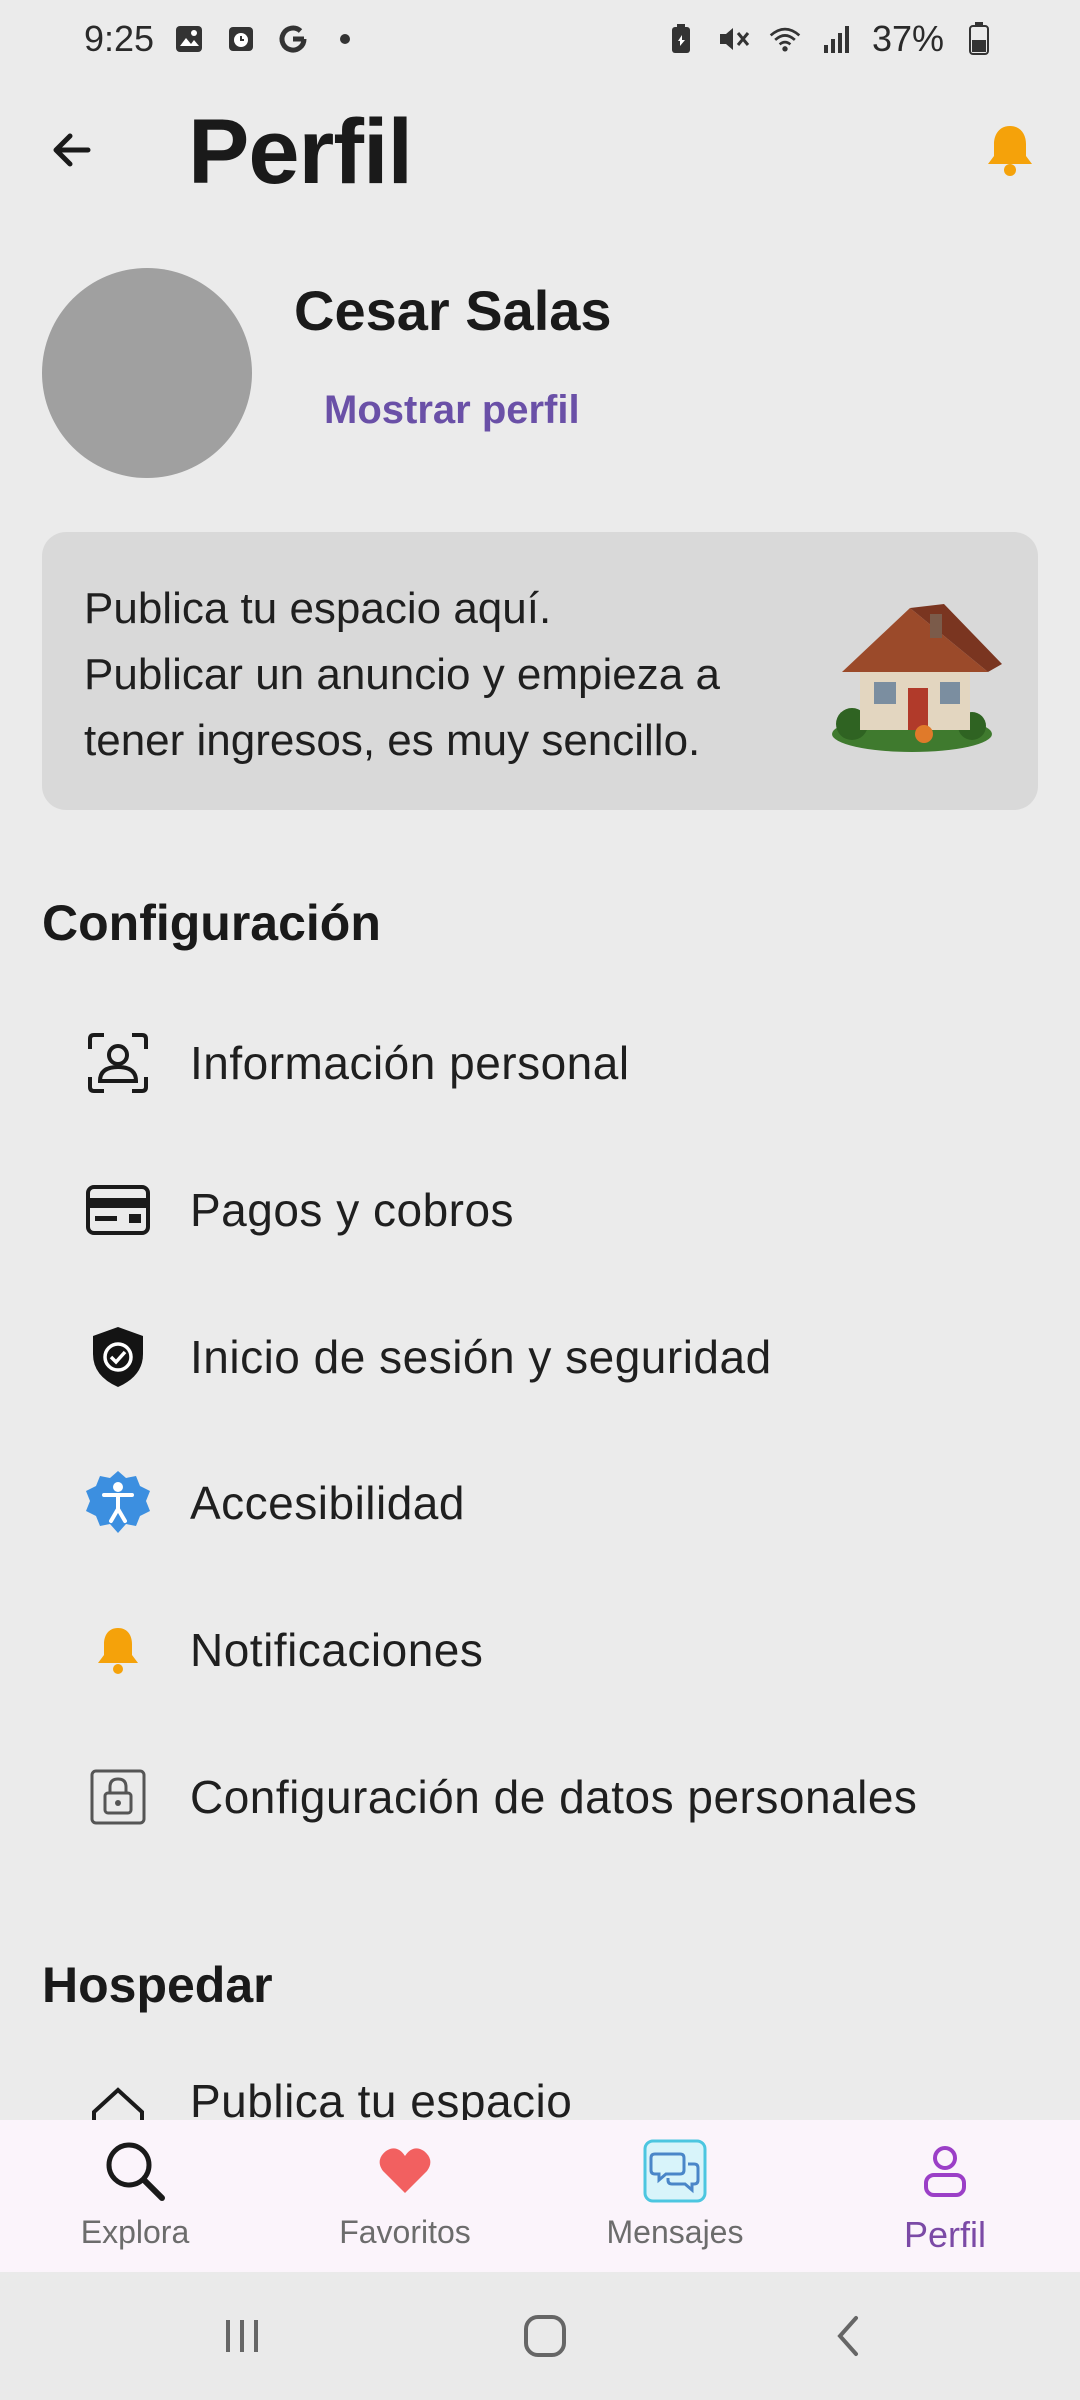 The height and width of the screenshot is (2400, 1080). I want to click on heart-icon, so click(405, 2171).